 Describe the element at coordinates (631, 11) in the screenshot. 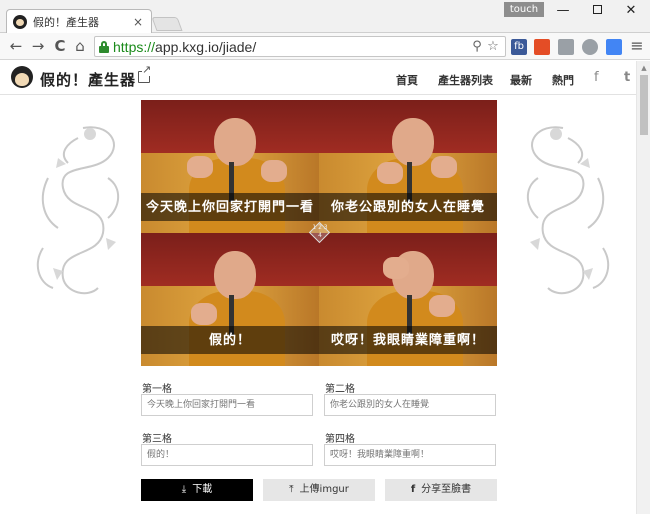

I see `window-close-button: ✕` at that location.